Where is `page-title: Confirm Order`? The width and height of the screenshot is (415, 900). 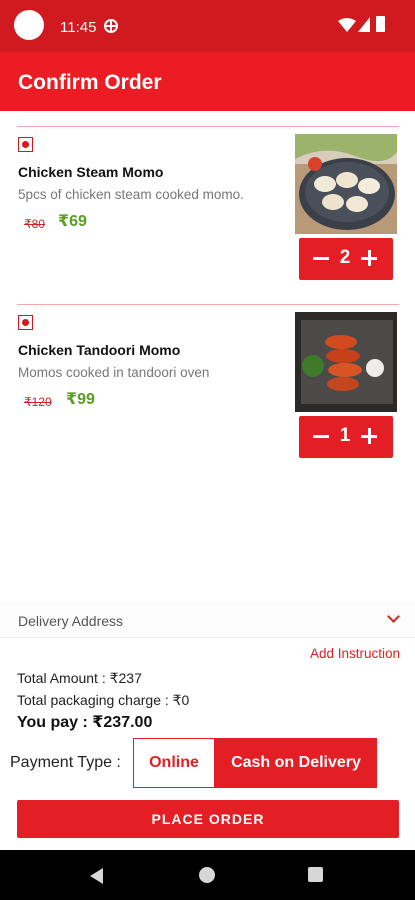
page-title: Confirm Order is located at coordinates (90, 82).